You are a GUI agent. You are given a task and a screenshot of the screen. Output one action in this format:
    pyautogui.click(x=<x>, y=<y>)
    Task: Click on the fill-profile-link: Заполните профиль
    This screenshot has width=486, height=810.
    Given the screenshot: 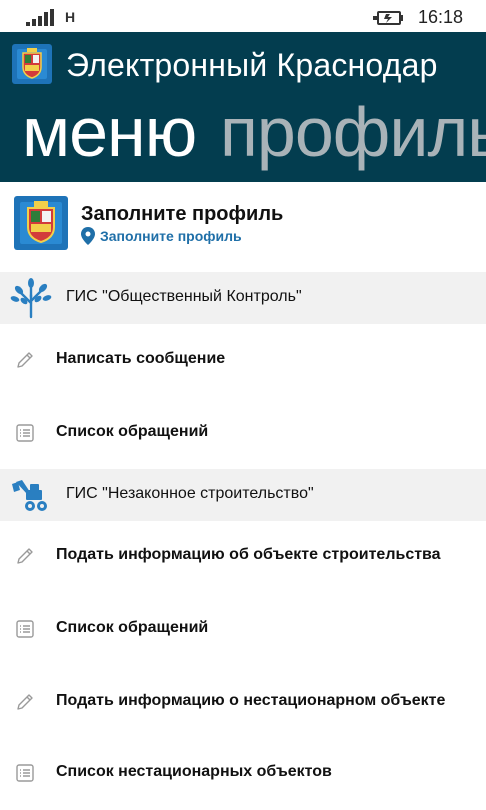 What is the action you would take?
    pyautogui.click(x=171, y=236)
    